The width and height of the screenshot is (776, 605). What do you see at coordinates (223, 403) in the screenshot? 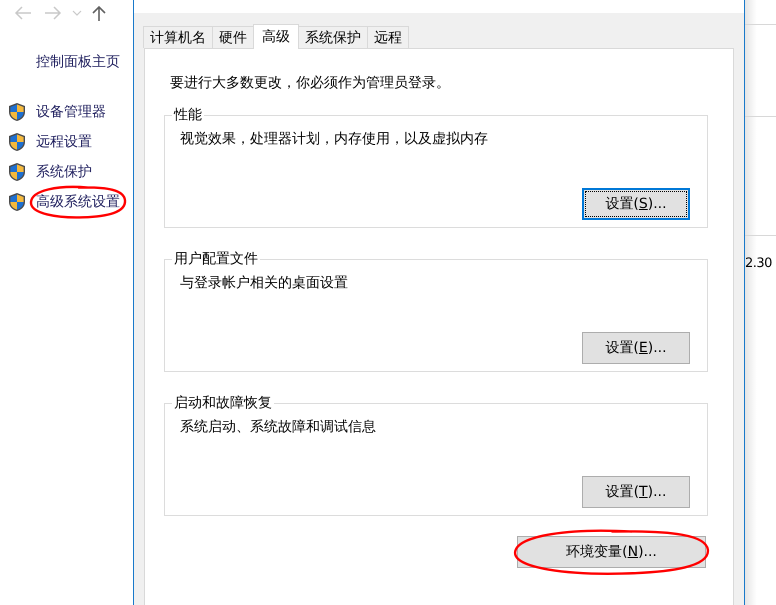
I see `group-title: 启动和故障恢复` at bounding box center [223, 403].